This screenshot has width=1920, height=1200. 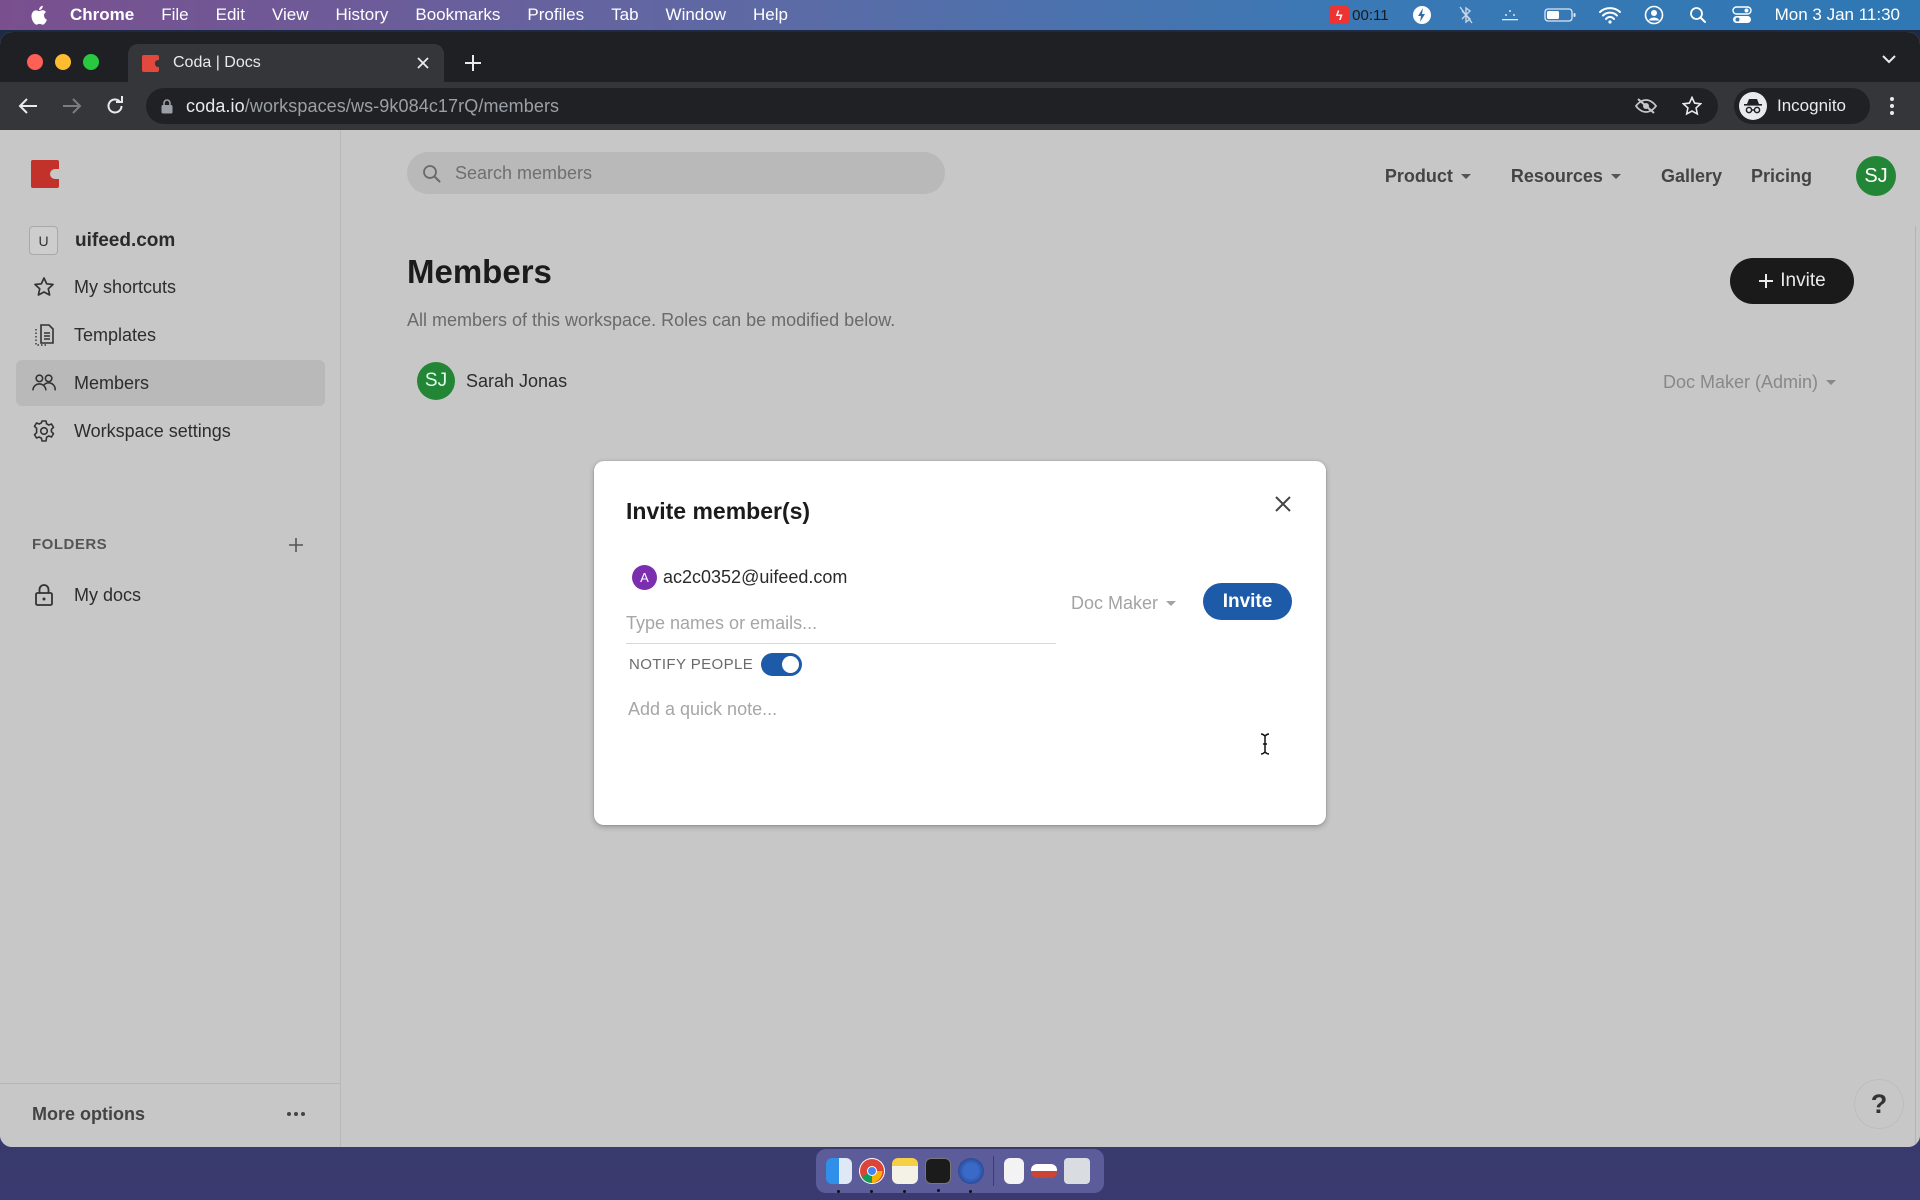 What do you see at coordinates (402, 105) in the screenshot?
I see `url-path: /workspaces/ws-9k084c17rQ/members` at bounding box center [402, 105].